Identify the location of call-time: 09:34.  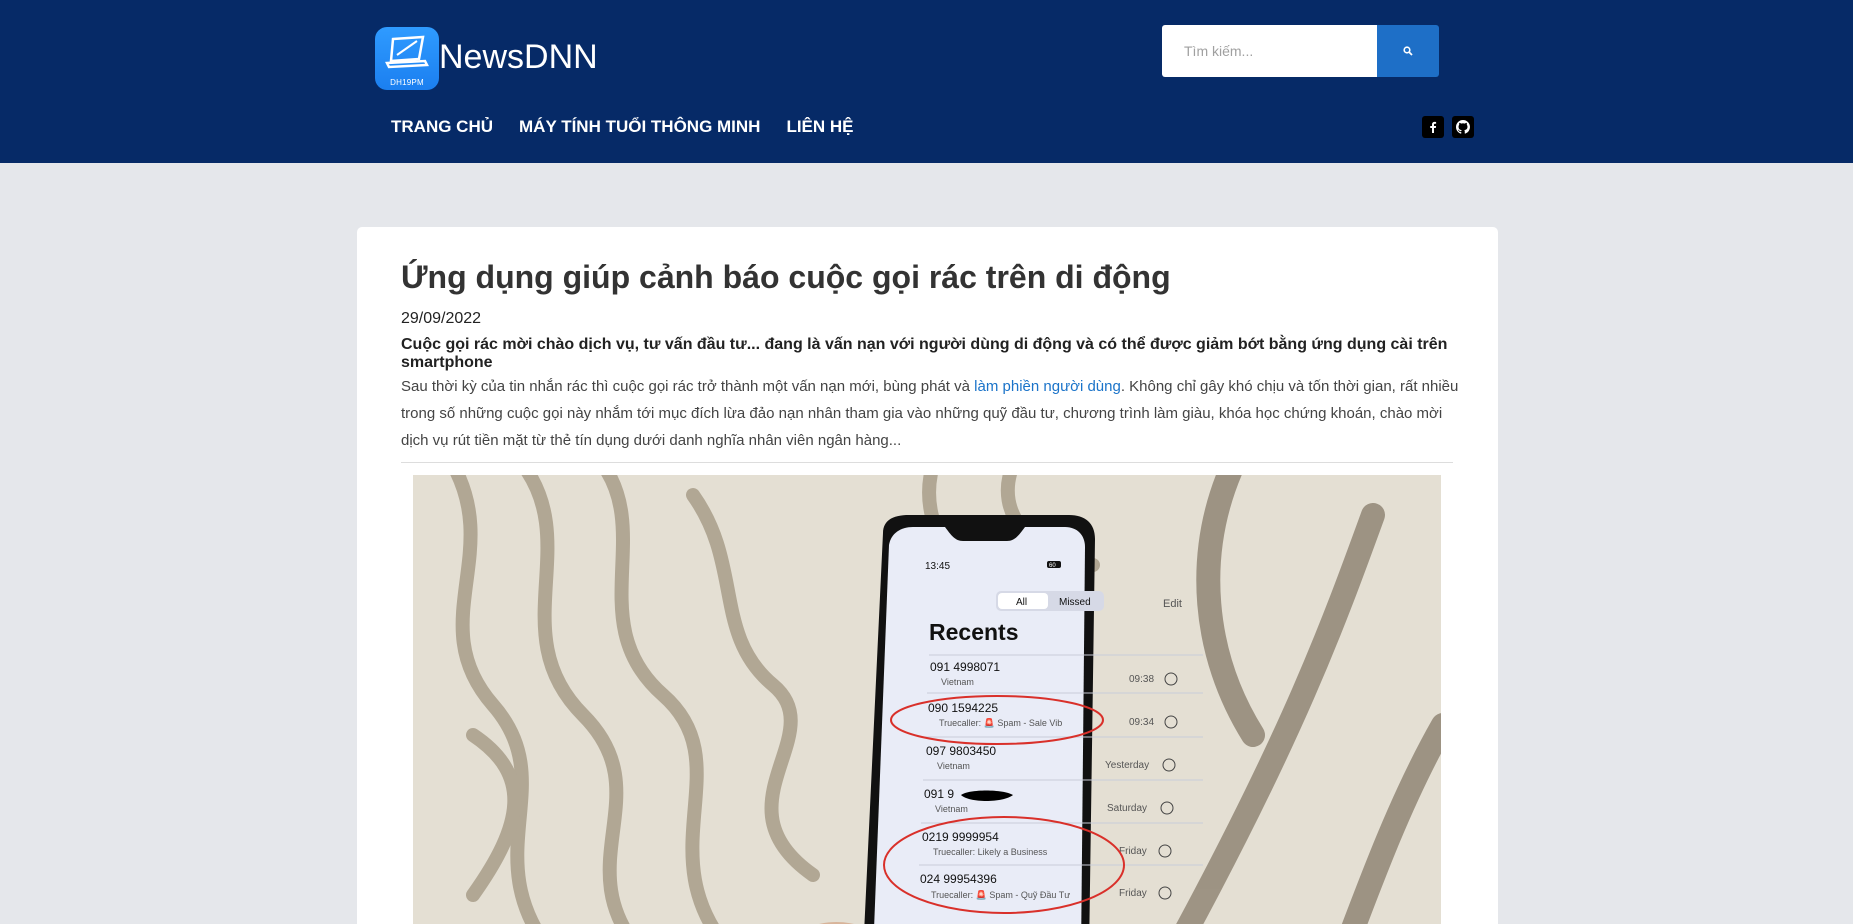
(1141, 722).